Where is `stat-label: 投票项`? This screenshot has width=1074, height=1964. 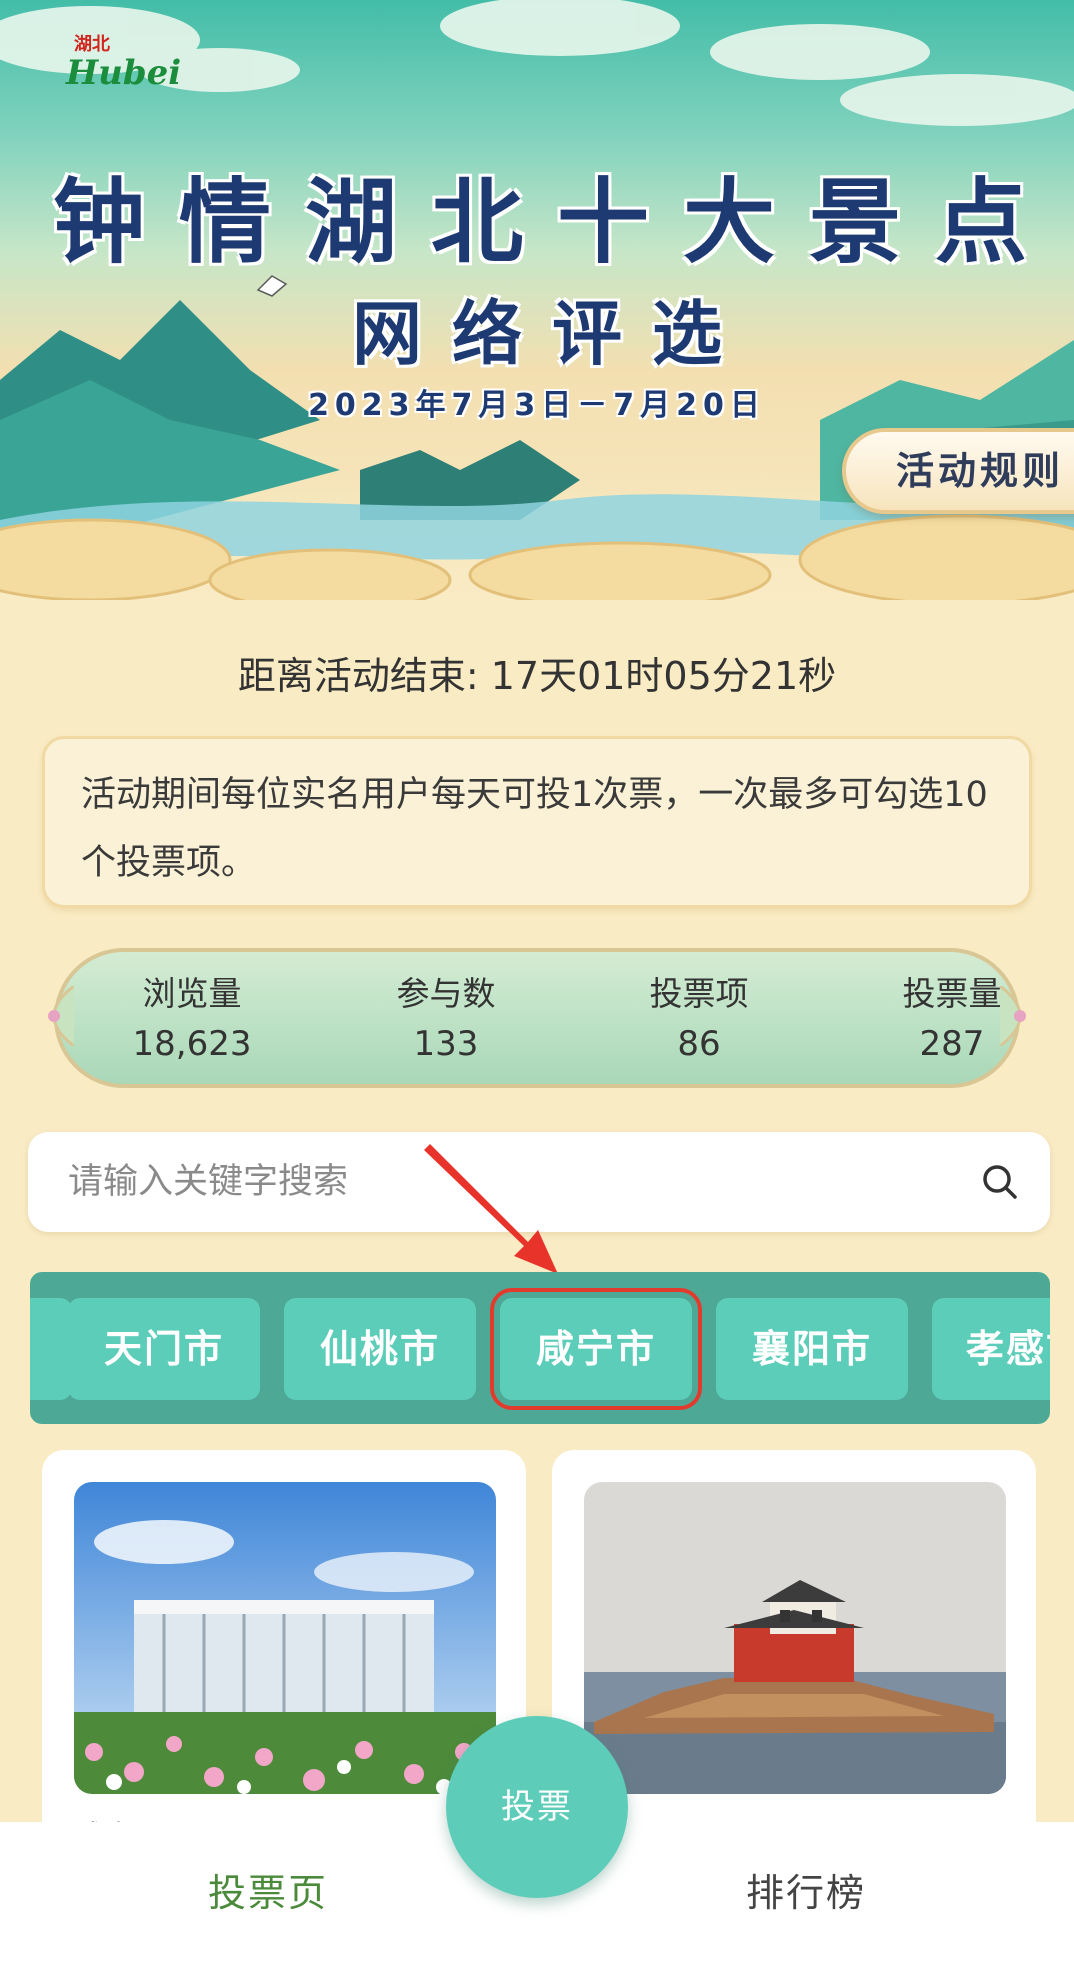 stat-label: 投票项 is located at coordinates (699, 993).